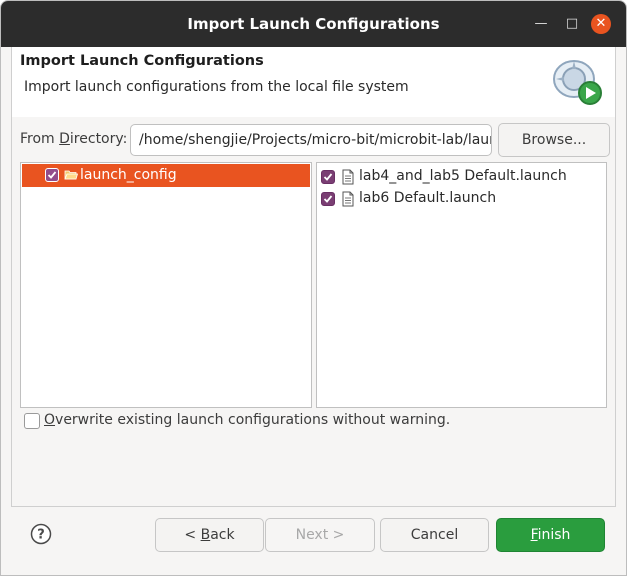  I want to click on list-item: lab6 Default.launch, so click(461, 199).